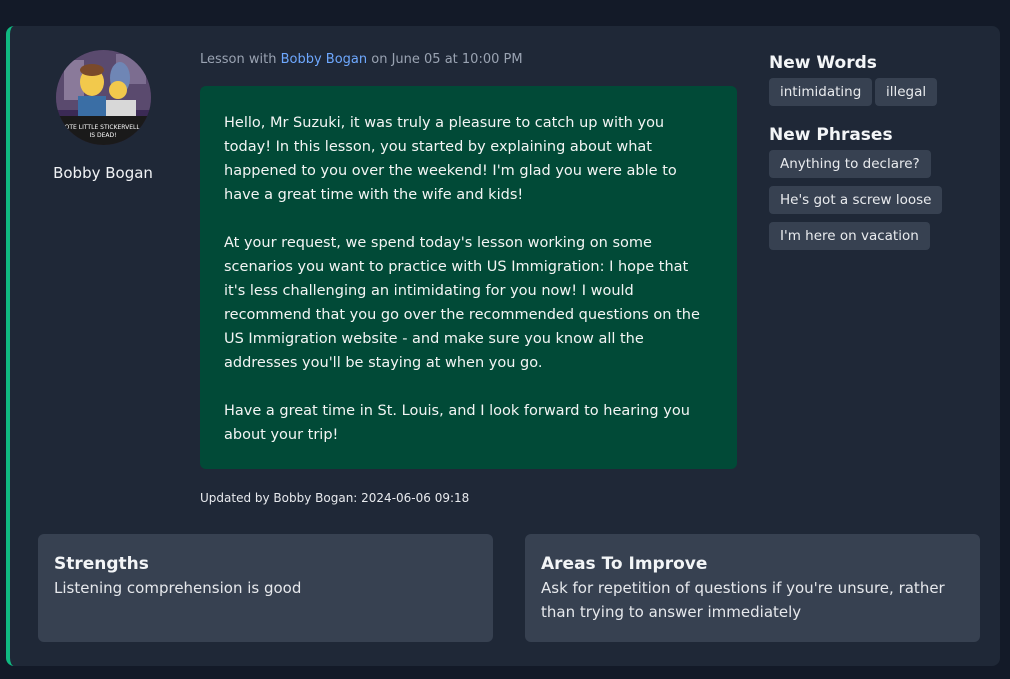  I want to click on strengths-text: Listening comprehension is good, so click(178, 588).